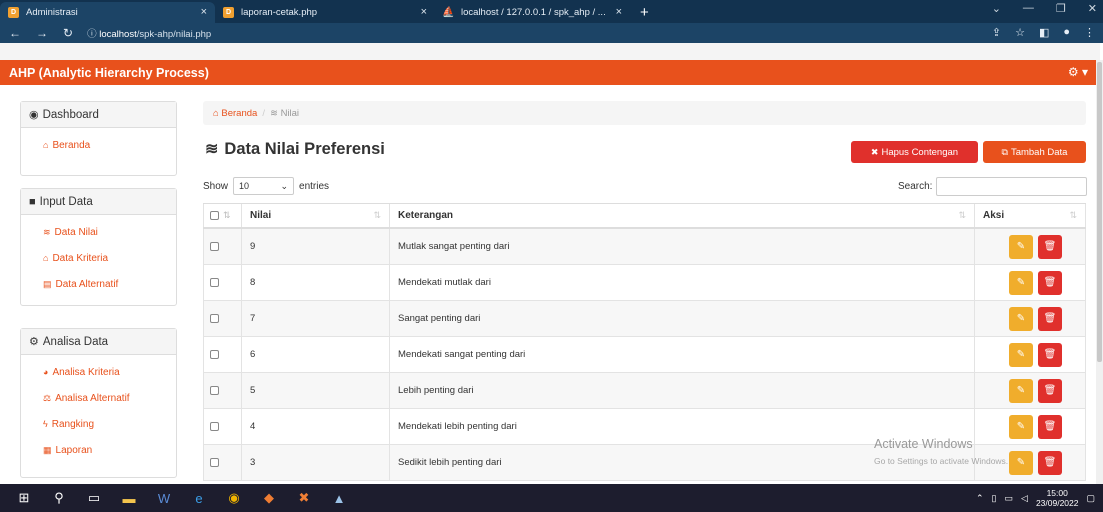  What do you see at coordinates (1028, 8) in the screenshot?
I see `minimize-icon: —` at bounding box center [1028, 8].